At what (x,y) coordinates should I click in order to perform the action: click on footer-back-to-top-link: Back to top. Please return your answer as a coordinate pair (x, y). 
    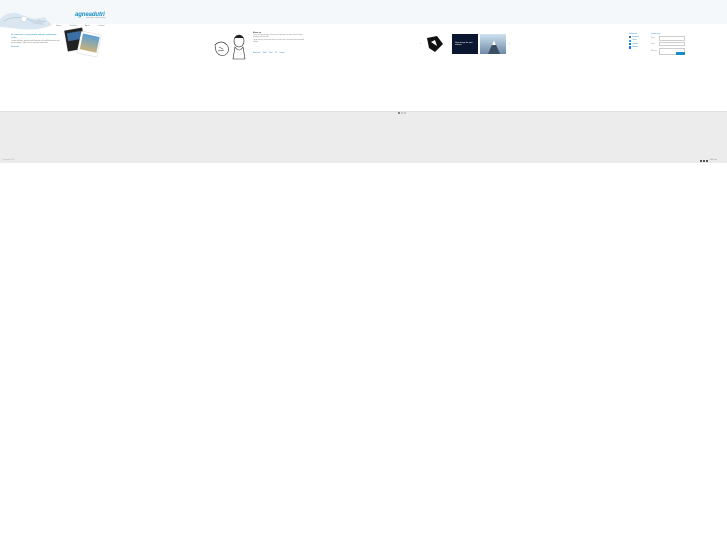
    Looking at the image, I should click on (713, 160).